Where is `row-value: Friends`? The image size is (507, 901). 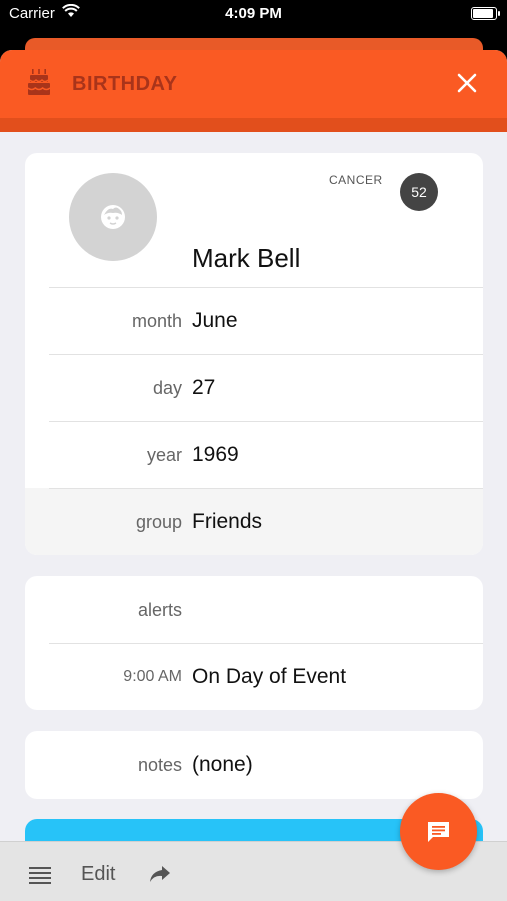
row-value: Friends is located at coordinates (227, 521).